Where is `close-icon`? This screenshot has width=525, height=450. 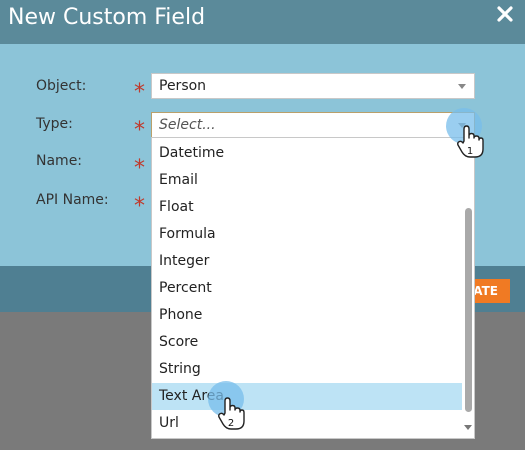 close-icon is located at coordinates (505, 14).